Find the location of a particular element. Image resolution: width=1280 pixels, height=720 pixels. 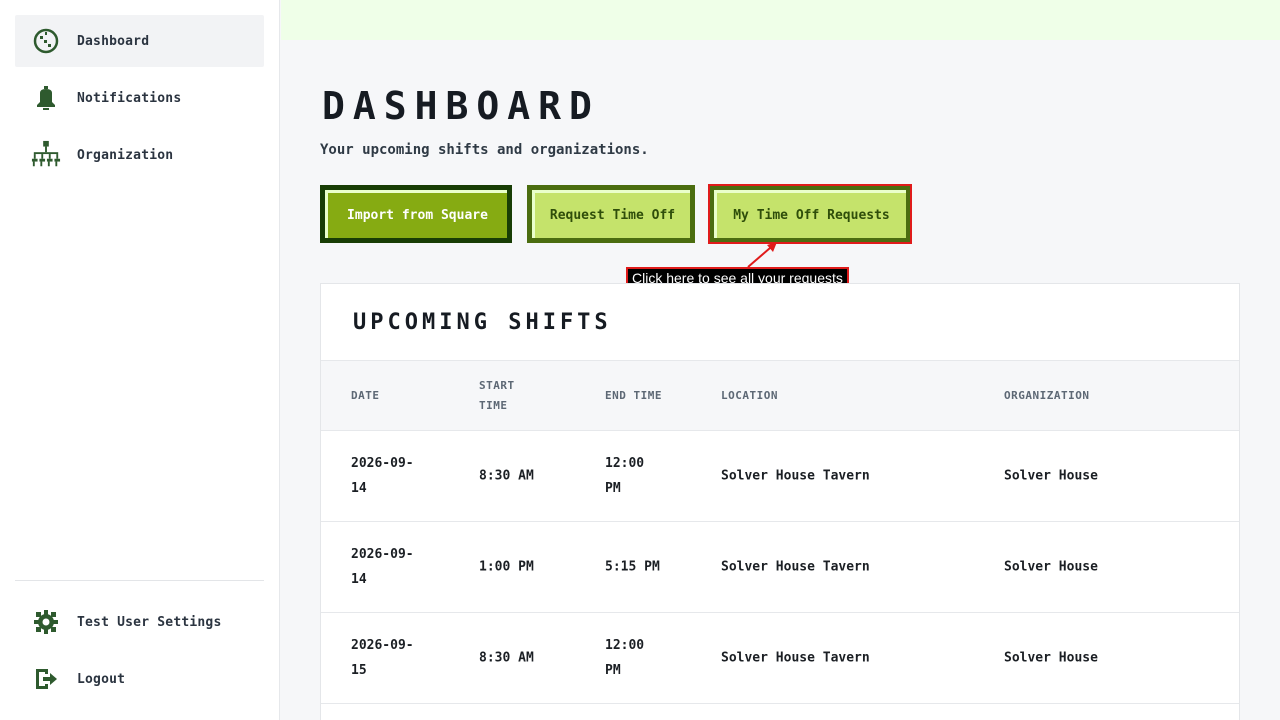

page-title: DASHBOARD is located at coordinates (461, 106).